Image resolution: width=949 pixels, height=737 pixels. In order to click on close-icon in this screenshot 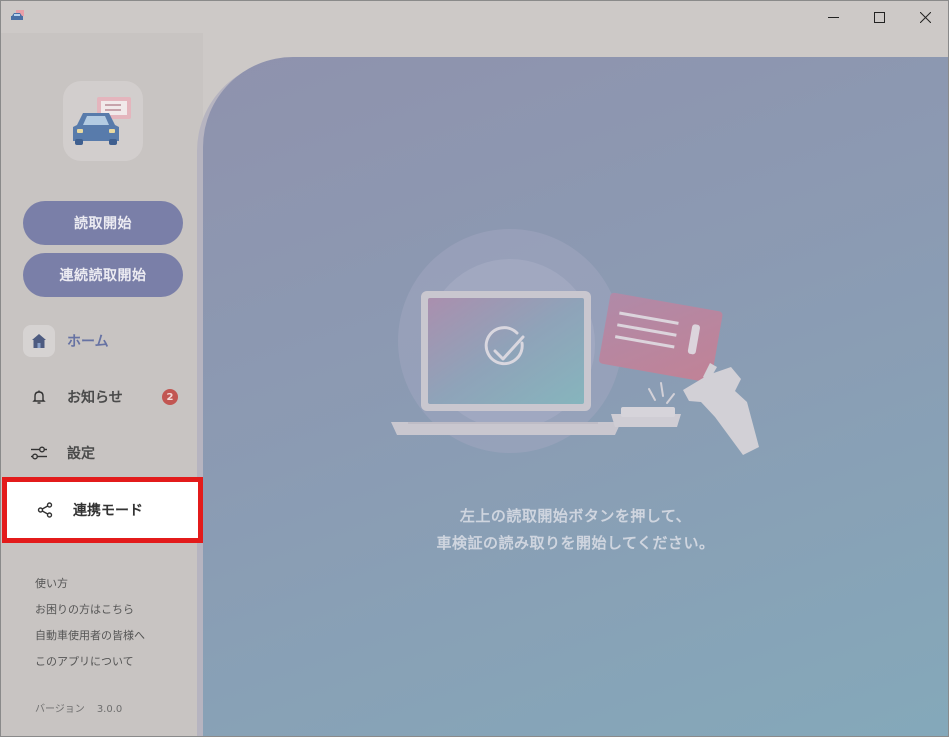, I will do `click(925, 17)`.